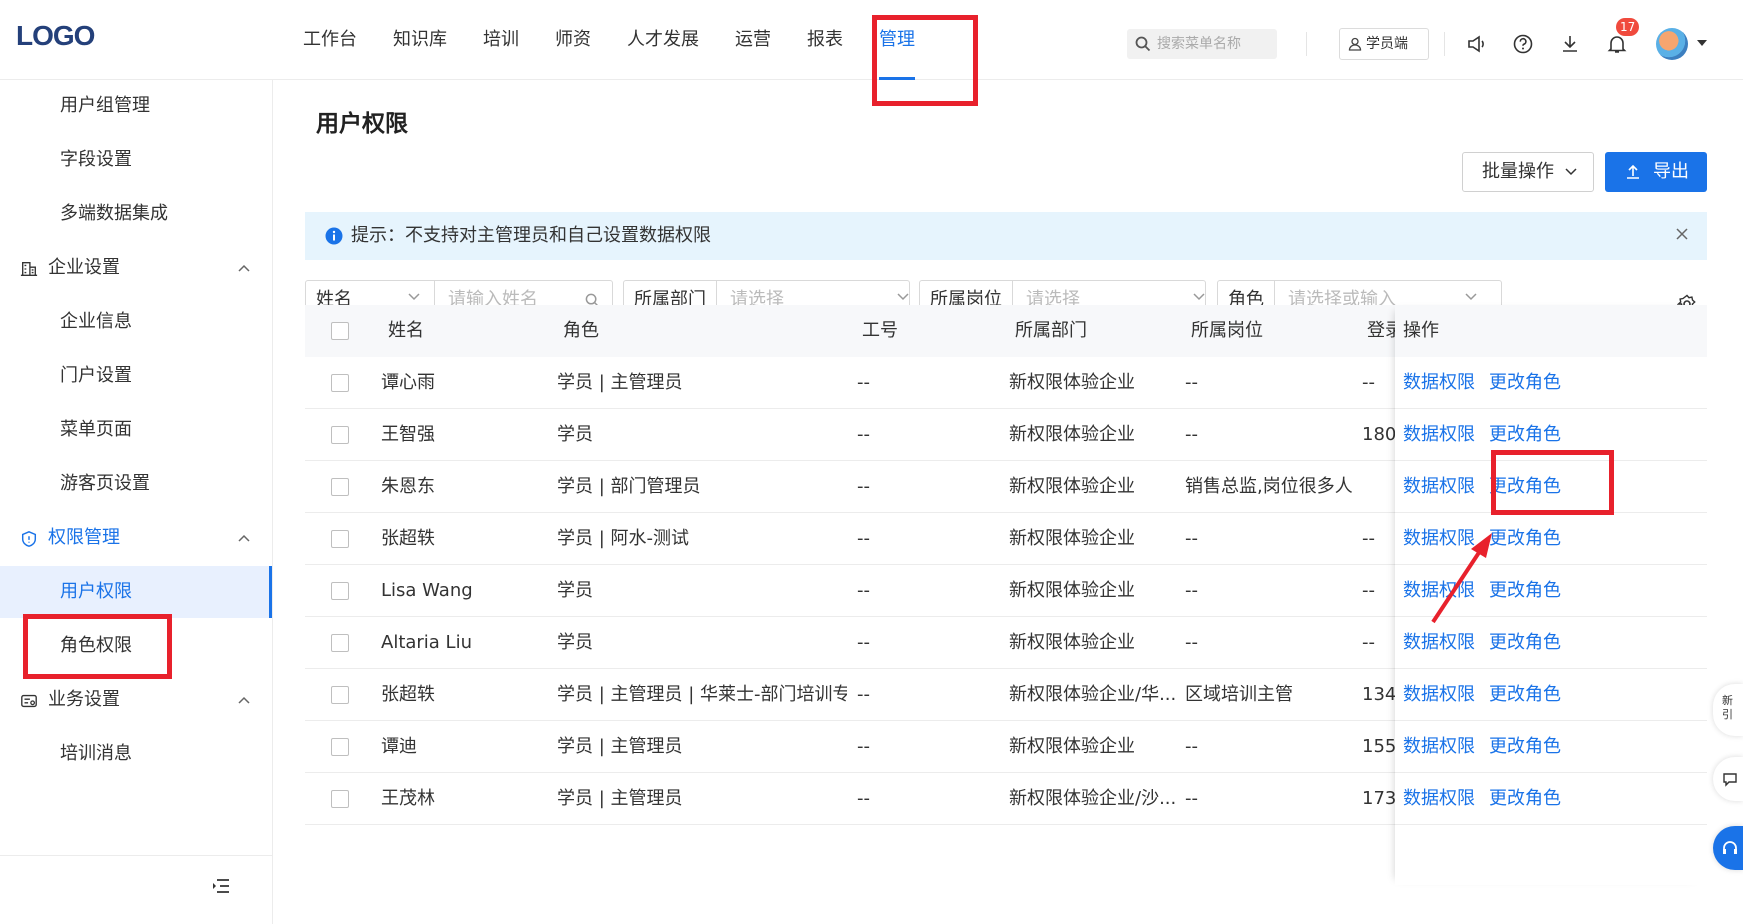 The width and height of the screenshot is (1743, 924). I want to click on help-icon, so click(1523, 44).